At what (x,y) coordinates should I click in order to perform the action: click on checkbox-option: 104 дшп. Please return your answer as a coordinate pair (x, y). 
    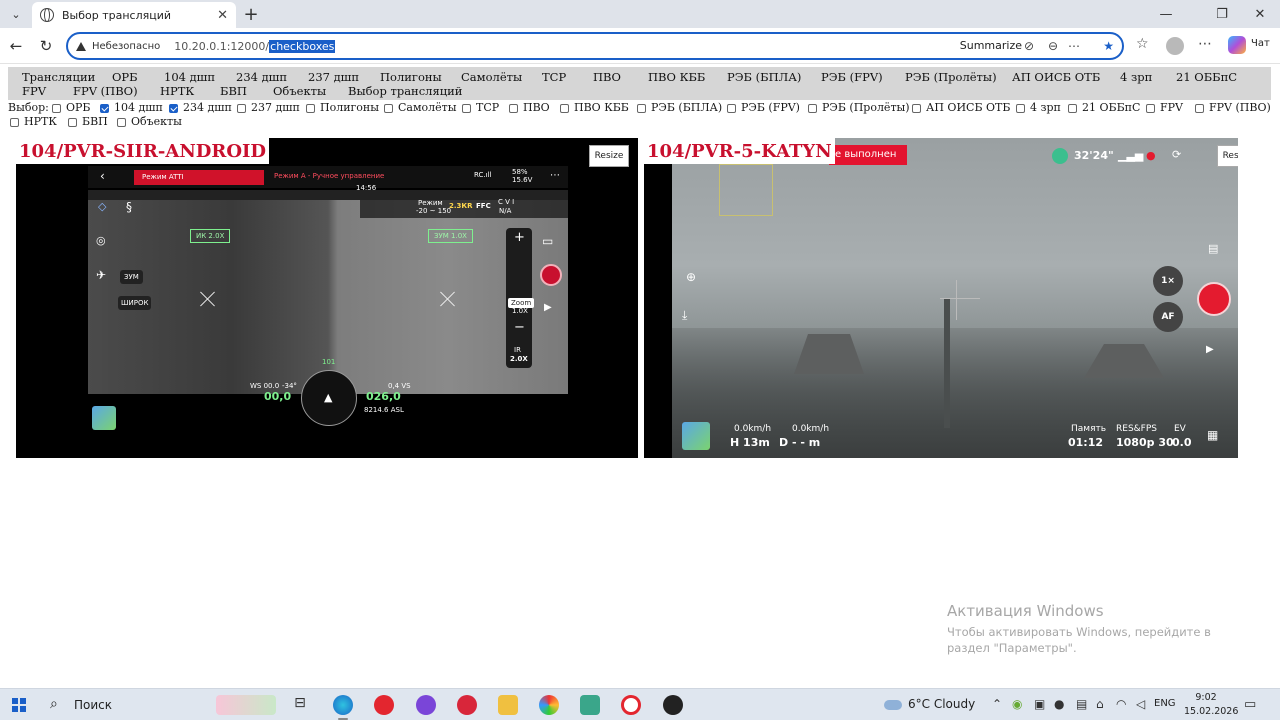
    Looking at the image, I should click on (131, 108).